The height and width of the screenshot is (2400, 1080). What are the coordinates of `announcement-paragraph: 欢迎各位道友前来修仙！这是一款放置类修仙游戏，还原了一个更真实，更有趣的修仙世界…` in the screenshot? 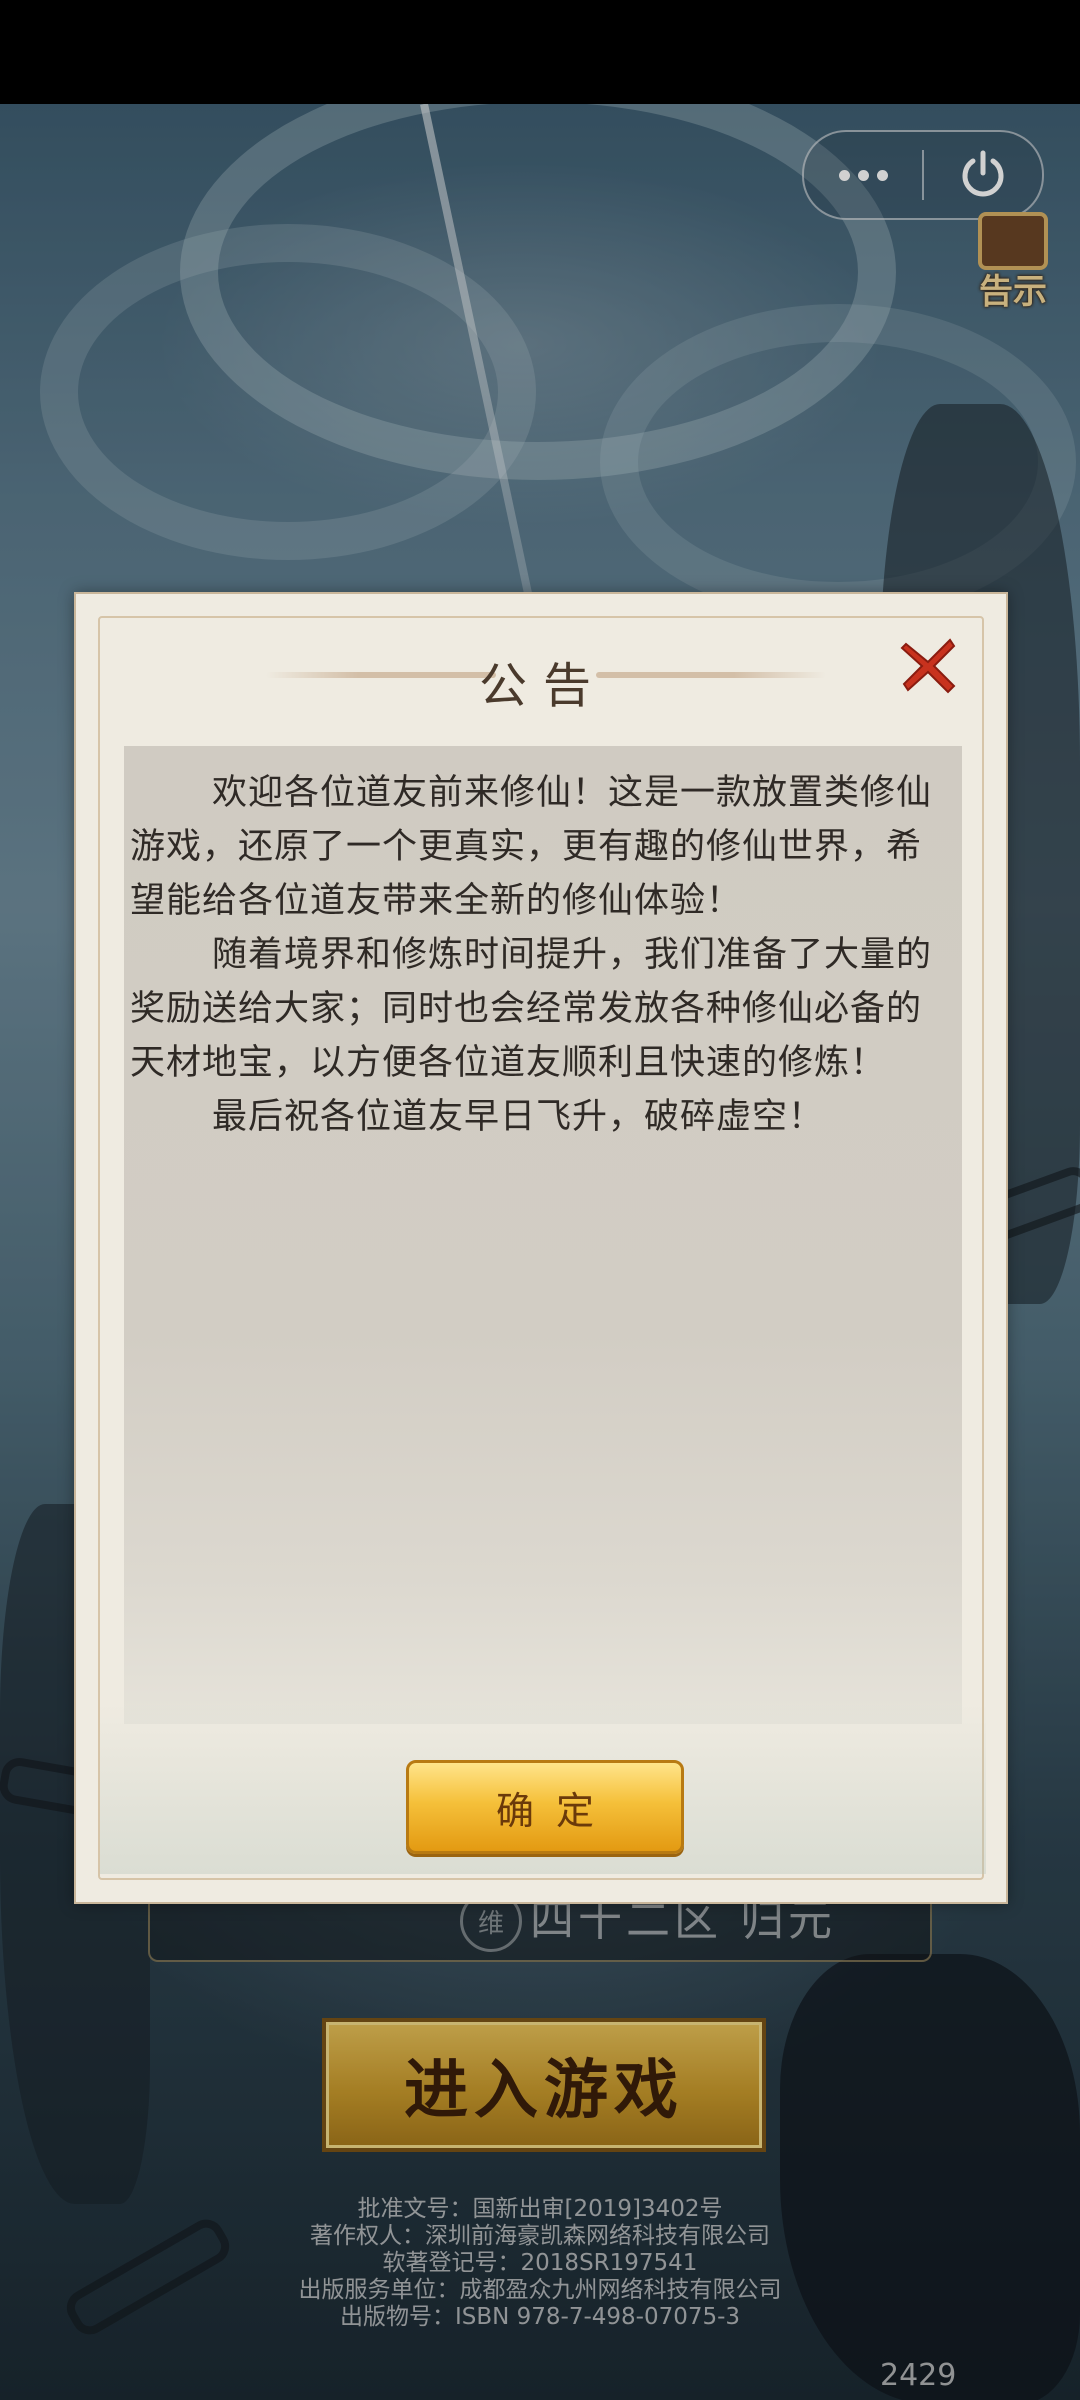 It's located at (531, 847).